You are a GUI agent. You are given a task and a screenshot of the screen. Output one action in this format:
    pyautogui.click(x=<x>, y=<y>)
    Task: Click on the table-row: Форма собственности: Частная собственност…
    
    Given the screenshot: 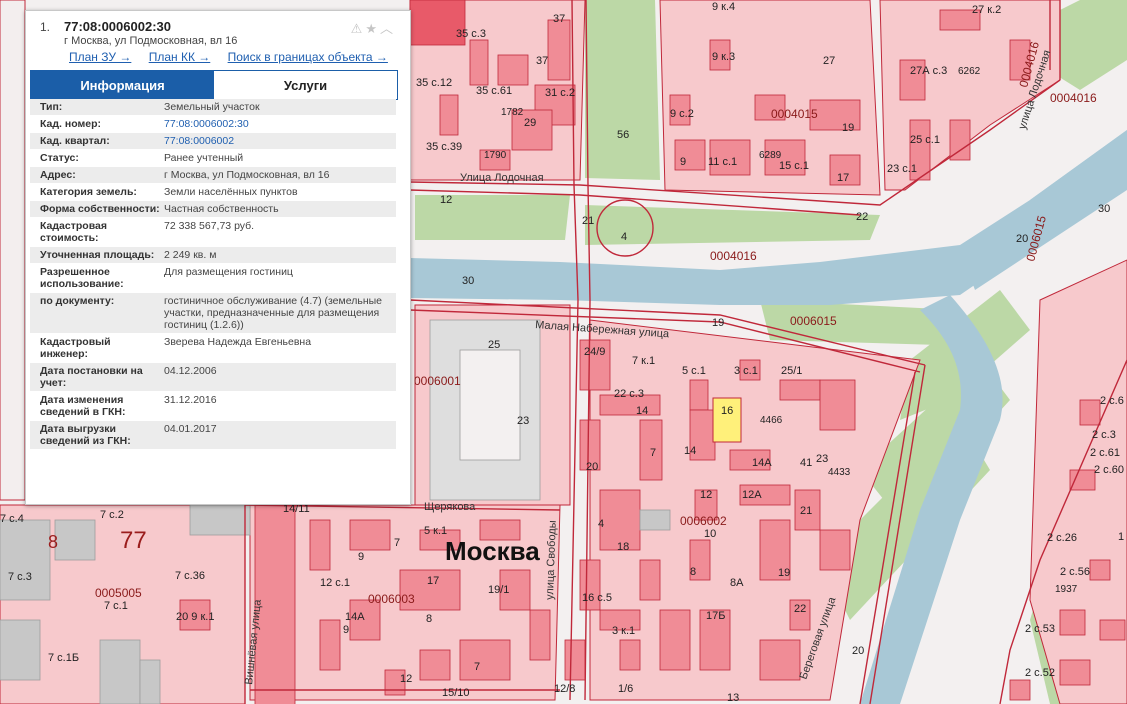 What is the action you would take?
    pyautogui.click(x=213, y=209)
    